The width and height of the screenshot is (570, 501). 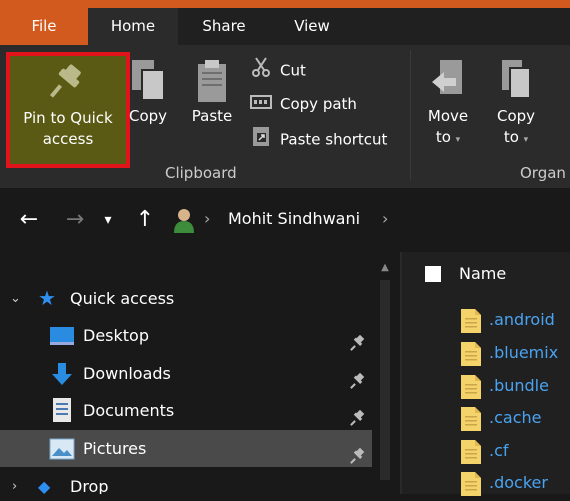 What do you see at coordinates (184, 221) in the screenshot?
I see `user-folder-icon` at bounding box center [184, 221].